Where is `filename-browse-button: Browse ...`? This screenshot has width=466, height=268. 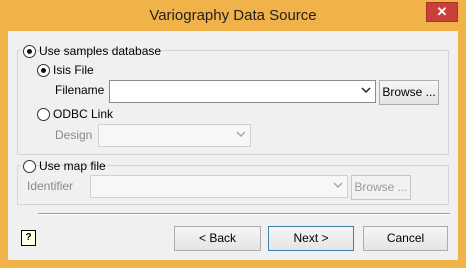 filename-browse-button: Browse ... is located at coordinates (409, 92).